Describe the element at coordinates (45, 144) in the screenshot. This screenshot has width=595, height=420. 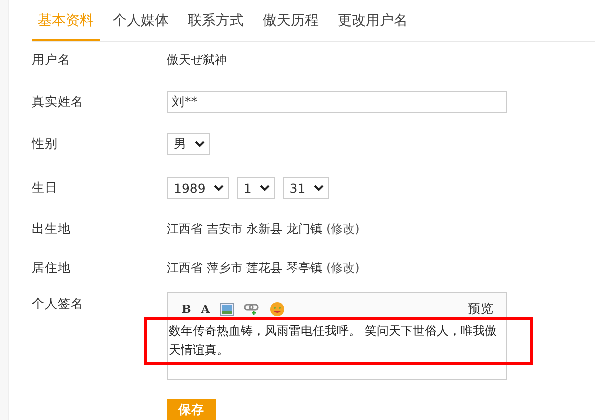
I see `field-label: 性别` at that location.